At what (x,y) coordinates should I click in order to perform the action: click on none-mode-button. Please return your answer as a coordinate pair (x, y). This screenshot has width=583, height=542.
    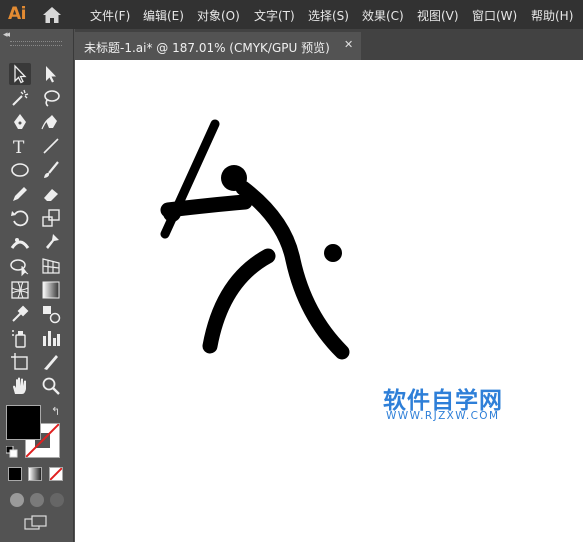
    Looking at the image, I should click on (56, 474).